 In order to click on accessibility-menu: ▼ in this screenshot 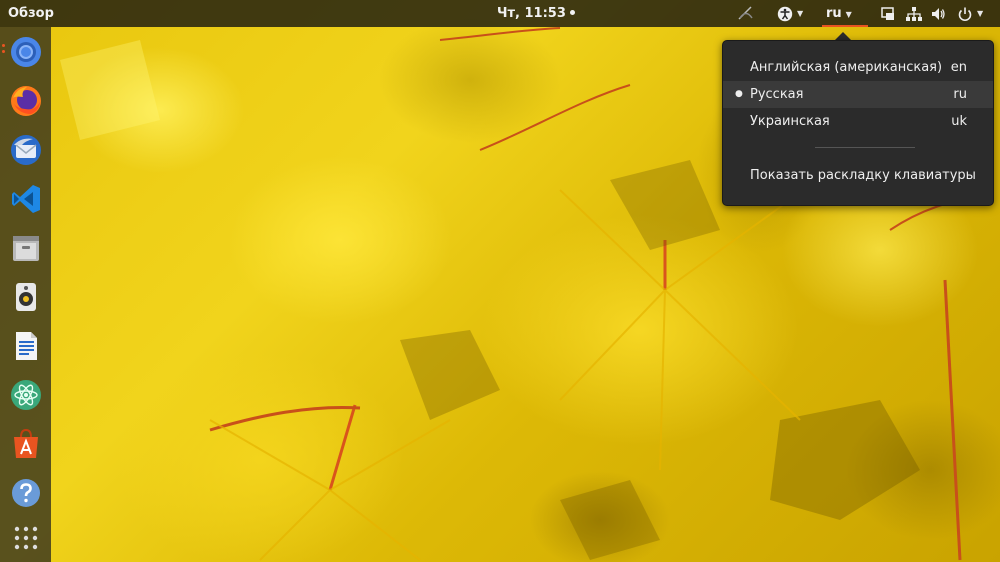, I will do `click(790, 13)`.